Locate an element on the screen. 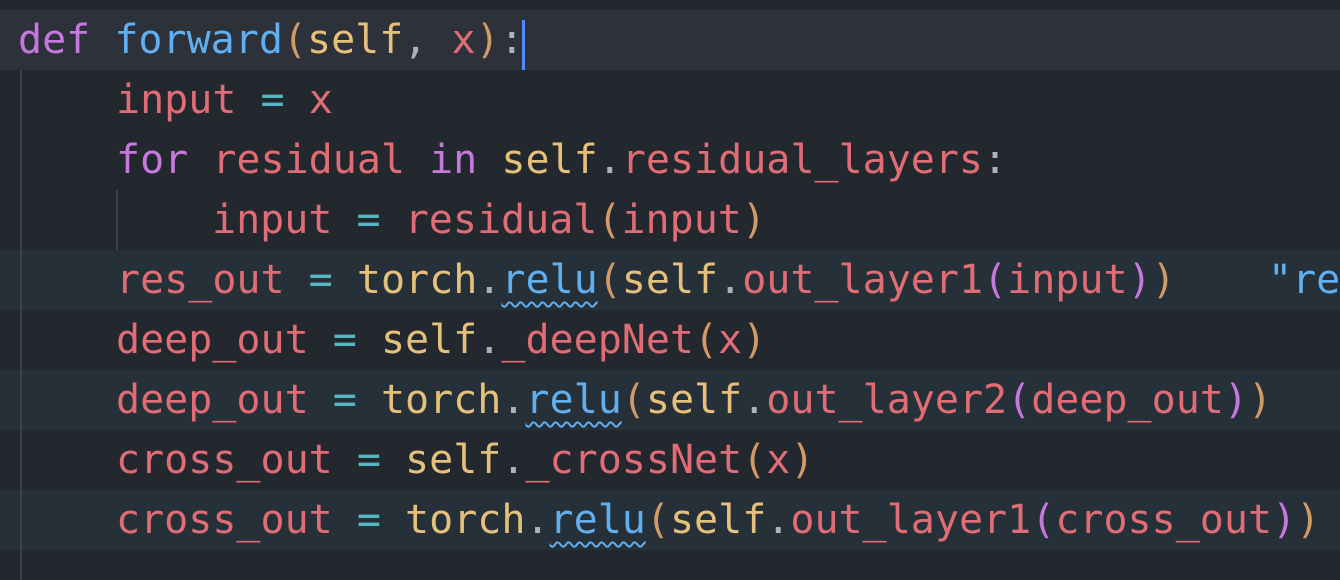 The width and height of the screenshot is (1340, 580). code-text: input = x is located at coordinates (224, 100).